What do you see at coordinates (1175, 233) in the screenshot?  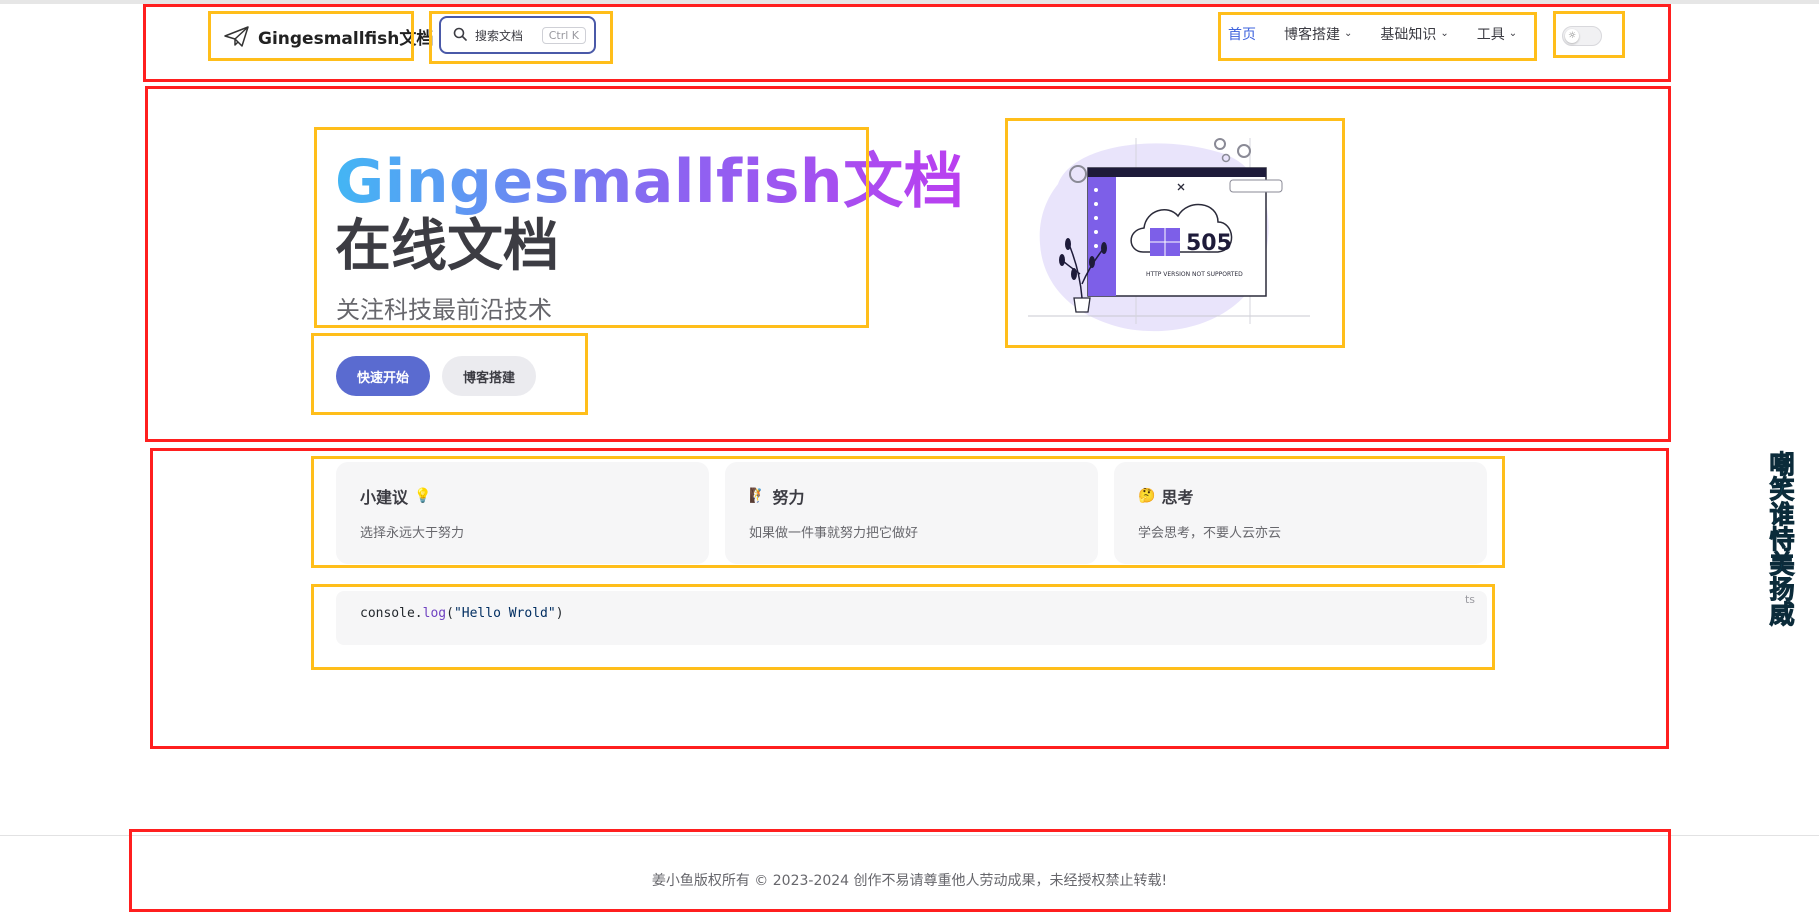 I see `annotation-box-hero-image` at bounding box center [1175, 233].